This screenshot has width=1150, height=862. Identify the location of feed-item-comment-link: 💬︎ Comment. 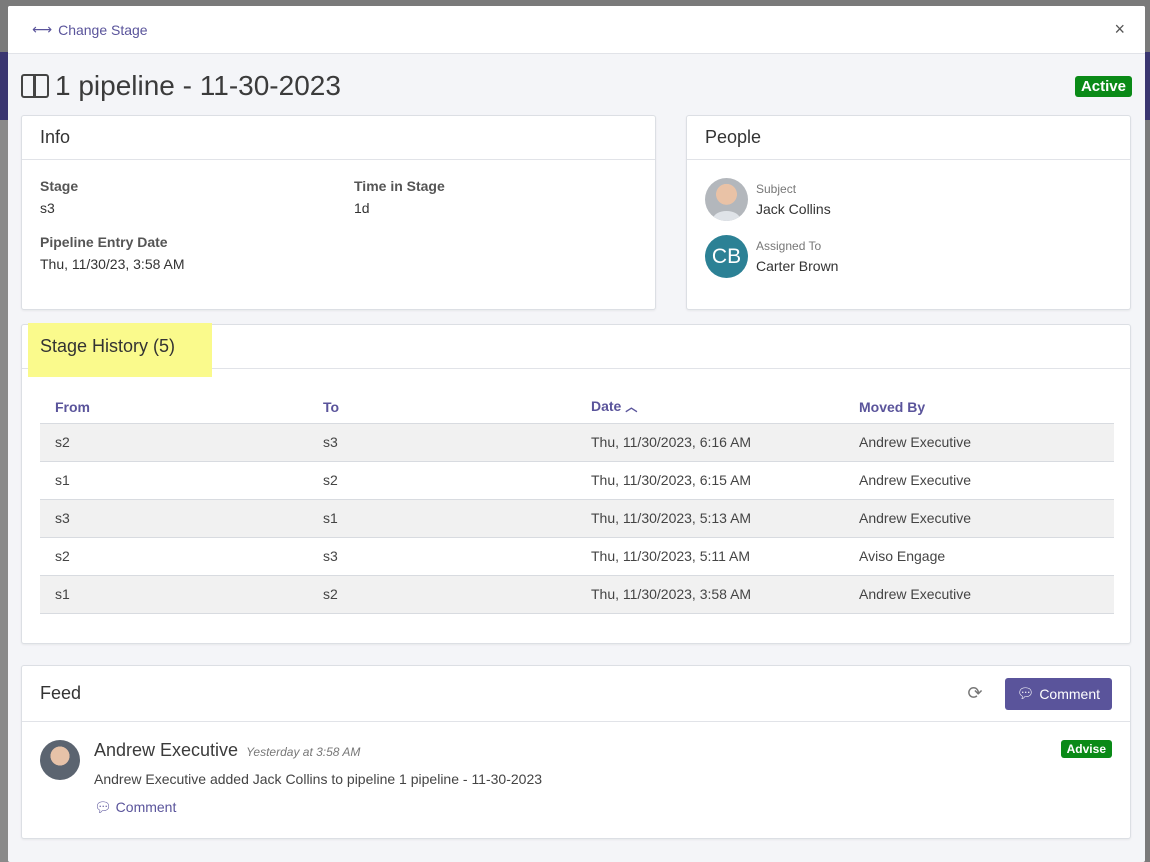
(603, 807).